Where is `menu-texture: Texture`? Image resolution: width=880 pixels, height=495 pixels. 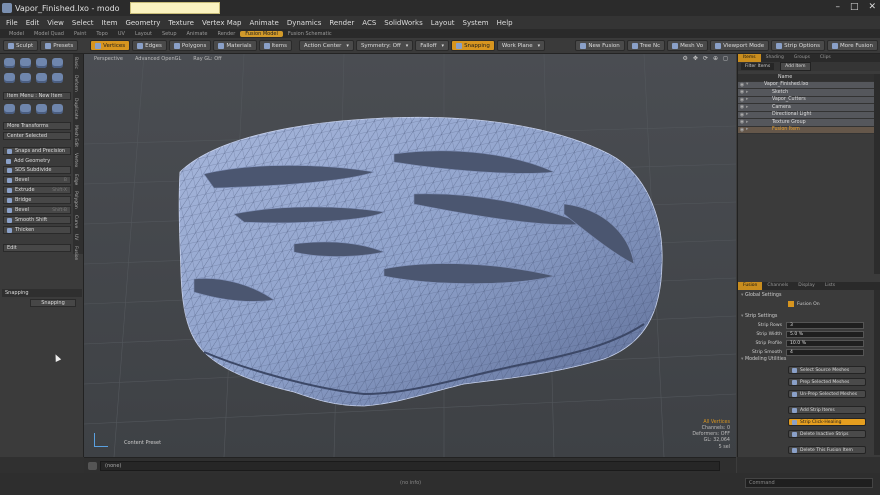 menu-texture: Texture is located at coordinates (181, 23).